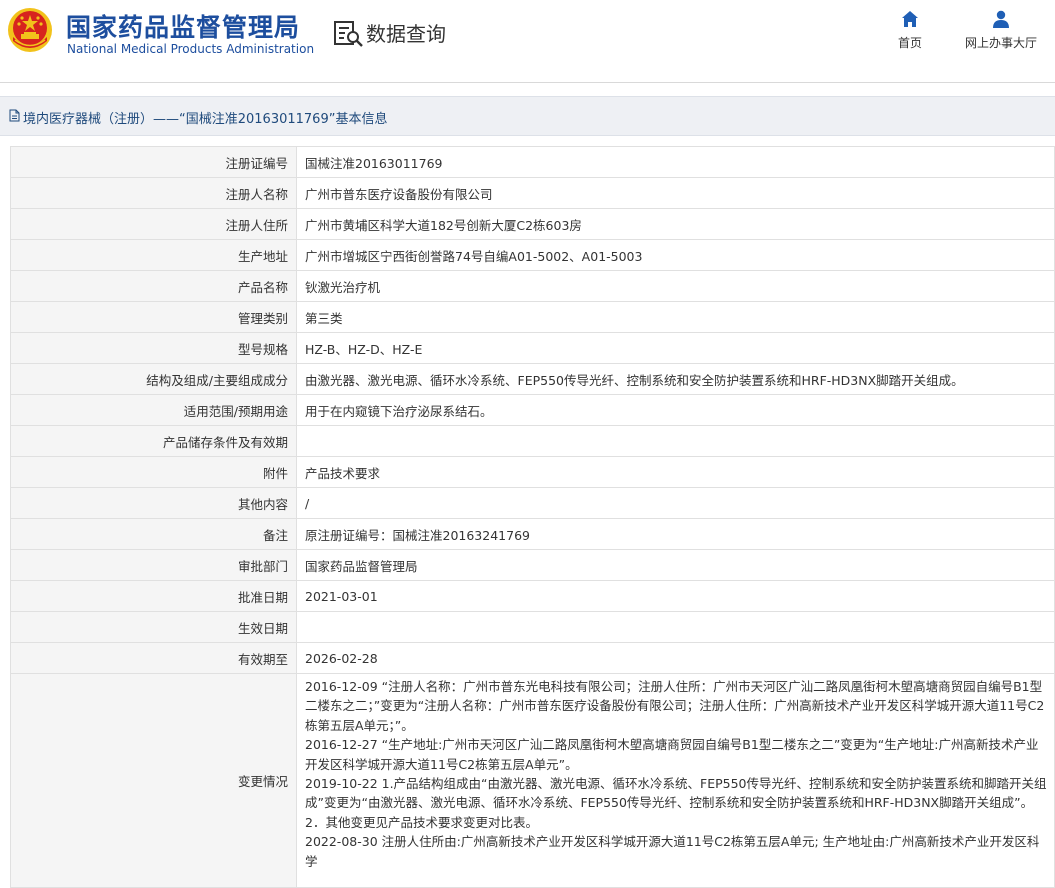  What do you see at coordinates (527, 116) in the screenshot?
I see `breadcrumb: 境内医疗器械（注册）——“国械注准20163011769”基本信息` at bounding box center [527, 116].